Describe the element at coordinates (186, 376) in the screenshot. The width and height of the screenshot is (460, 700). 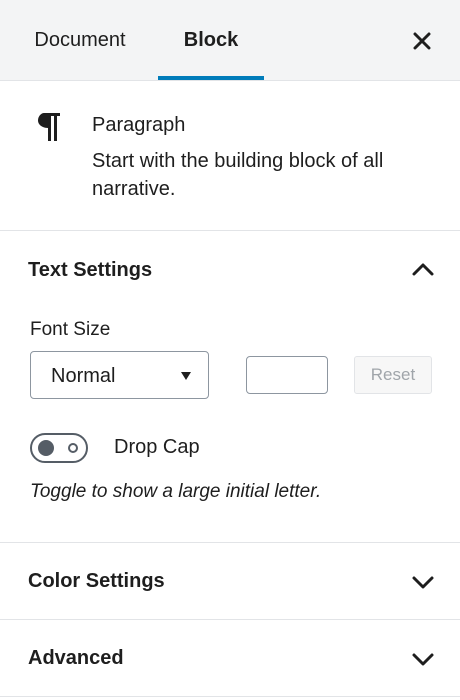
I see `caret-down-icon` at that location.